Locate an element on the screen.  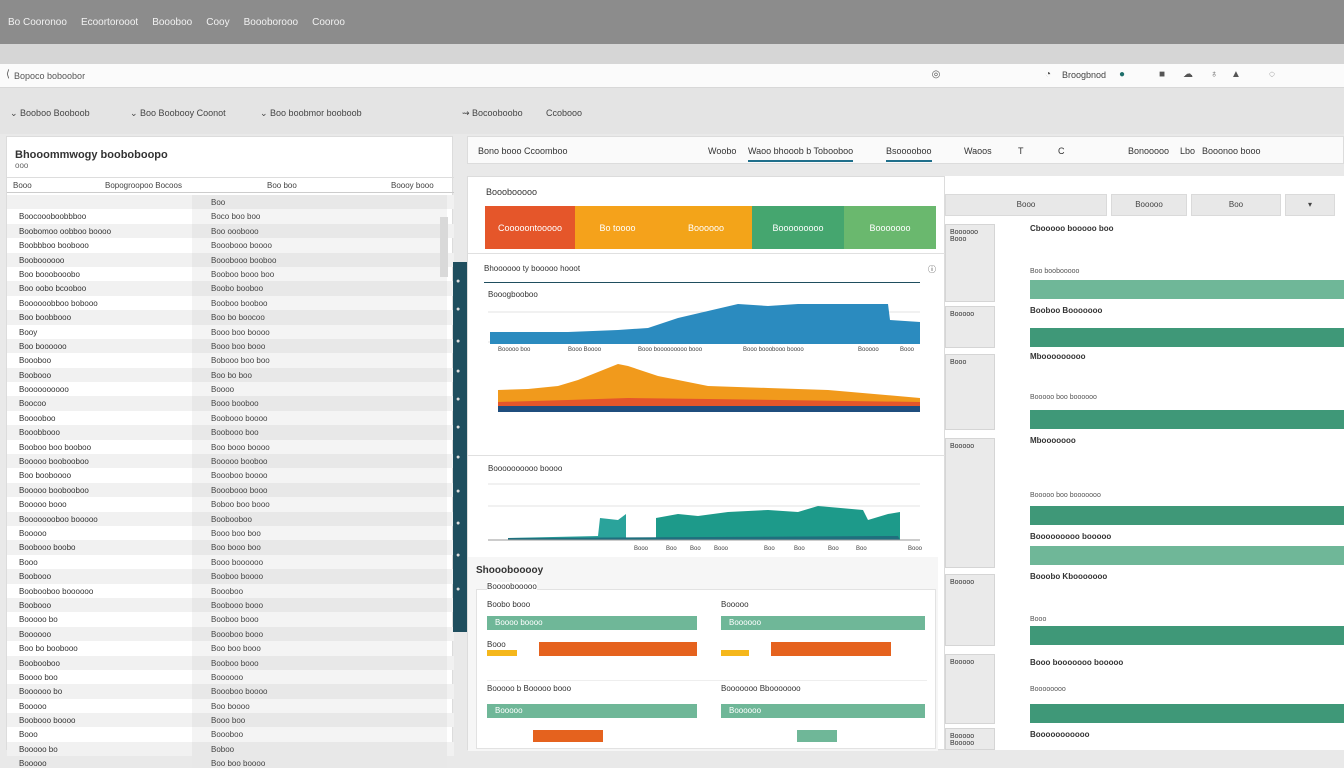
tab-3: Waoo bhooob b Tobooboo is located at coordinates (801, 154).